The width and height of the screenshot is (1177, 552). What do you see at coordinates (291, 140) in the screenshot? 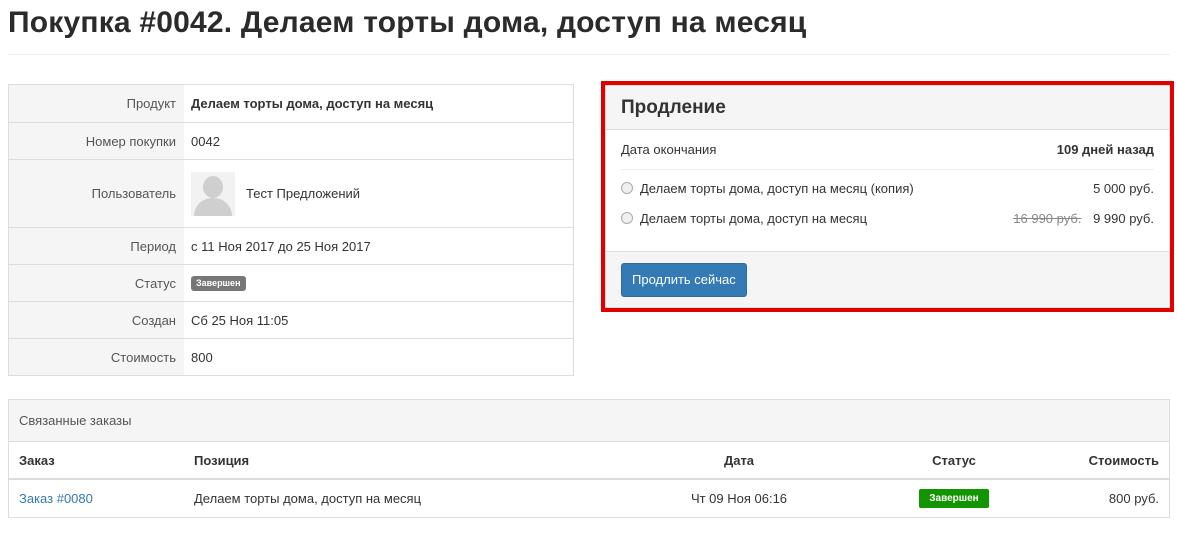
I see `detail-row-number: Номер покупки 0042` at bounding box center [291, 140].